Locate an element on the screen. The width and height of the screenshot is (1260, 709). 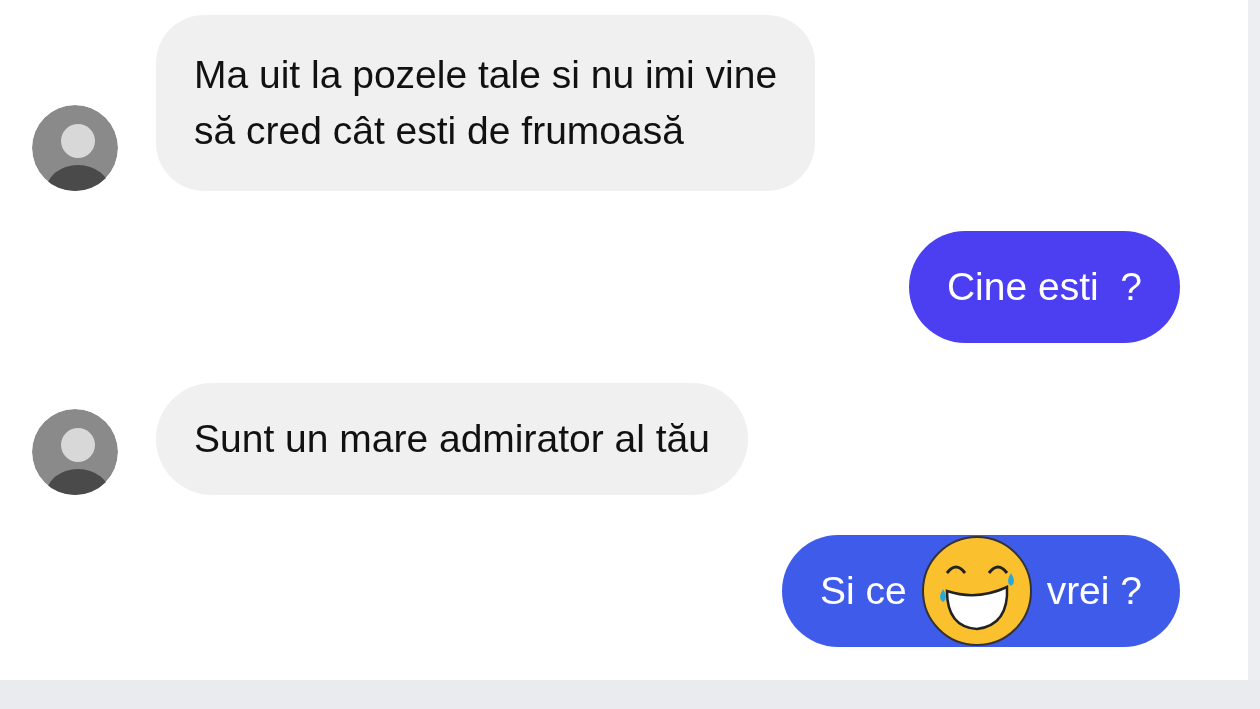
message-bubble: Ma uit la pozele tale si nu imi vine să cred cât esti de frumoasă is located at coordinates (486, 103).